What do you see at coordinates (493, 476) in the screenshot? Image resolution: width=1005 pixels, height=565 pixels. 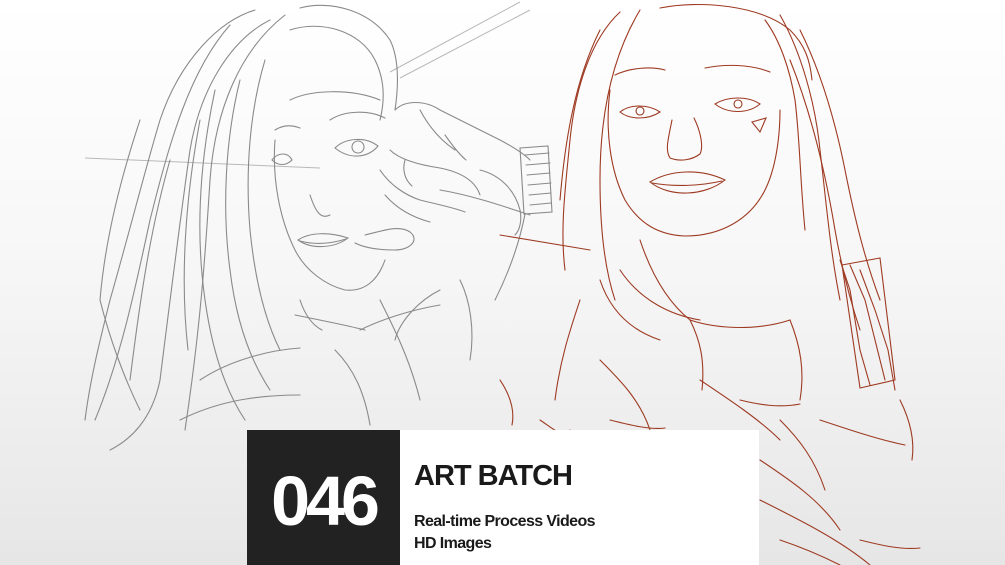 I see `batch-title: ART BATCH` at bounding box center [493, 476].